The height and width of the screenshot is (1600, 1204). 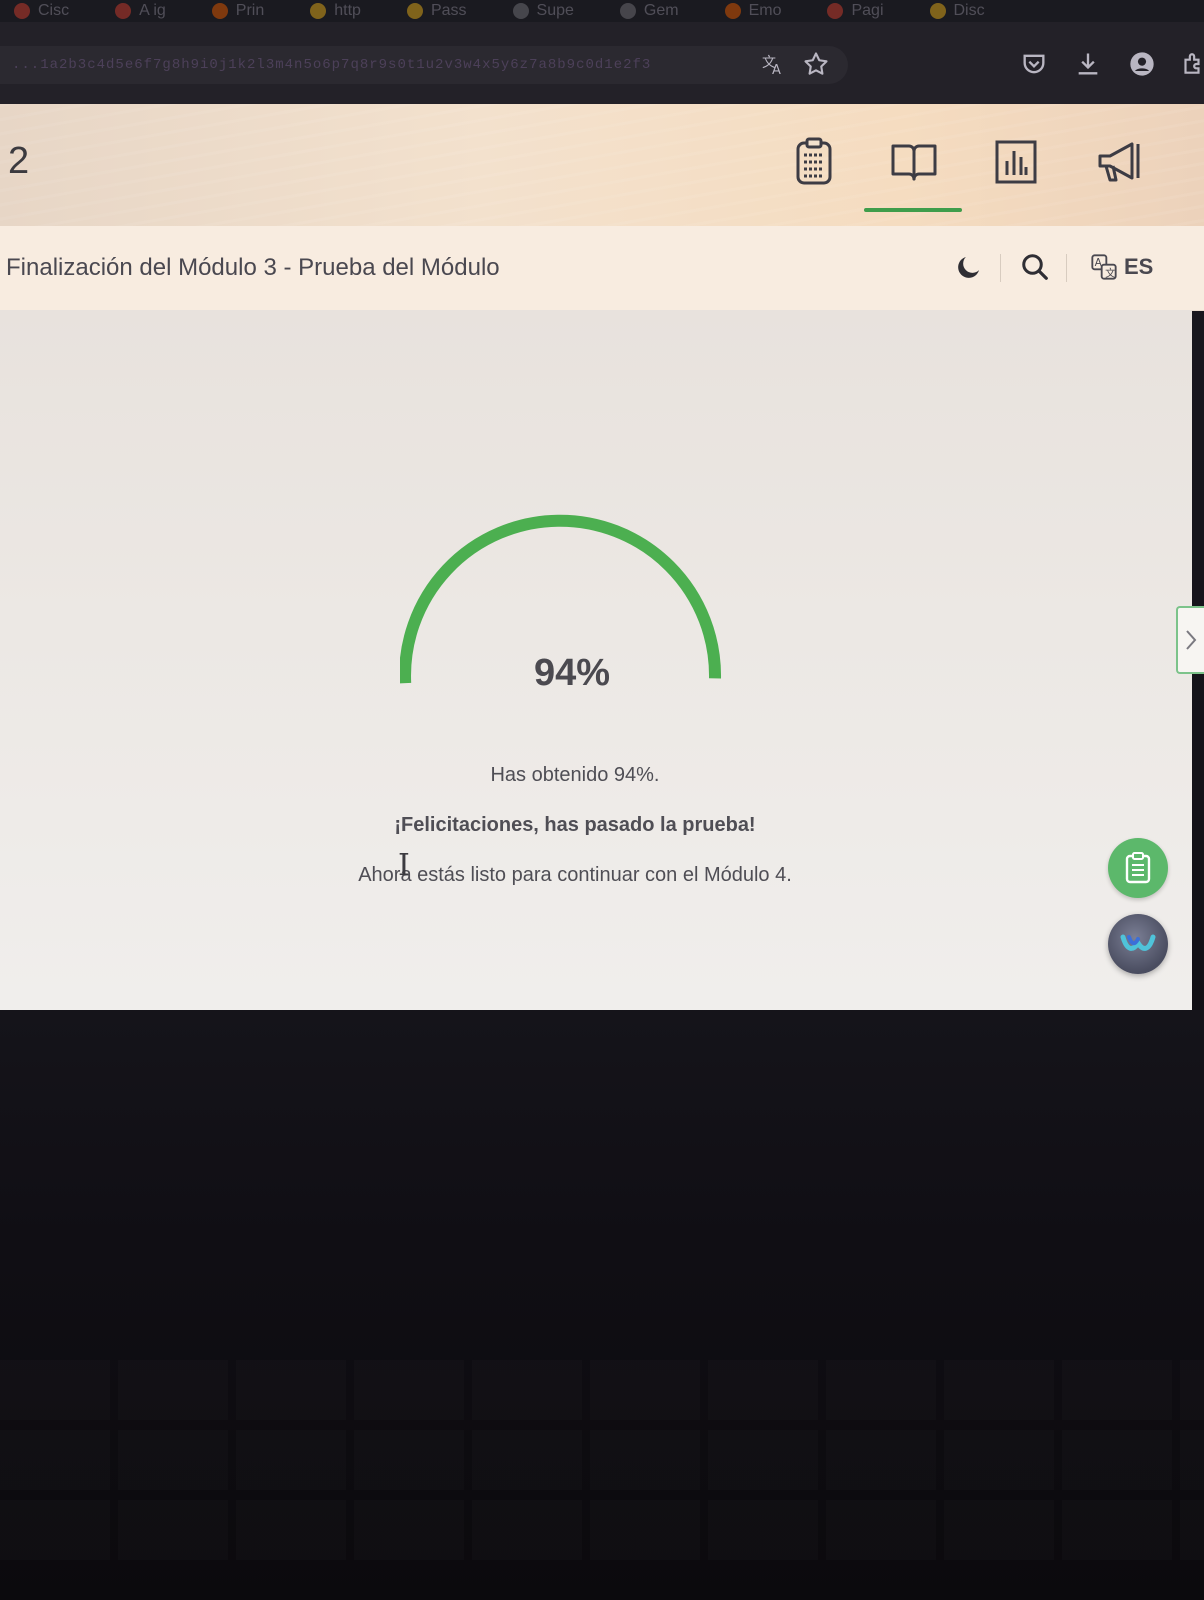 I want to click on extensions-icon, so click(x=1191, y=64).